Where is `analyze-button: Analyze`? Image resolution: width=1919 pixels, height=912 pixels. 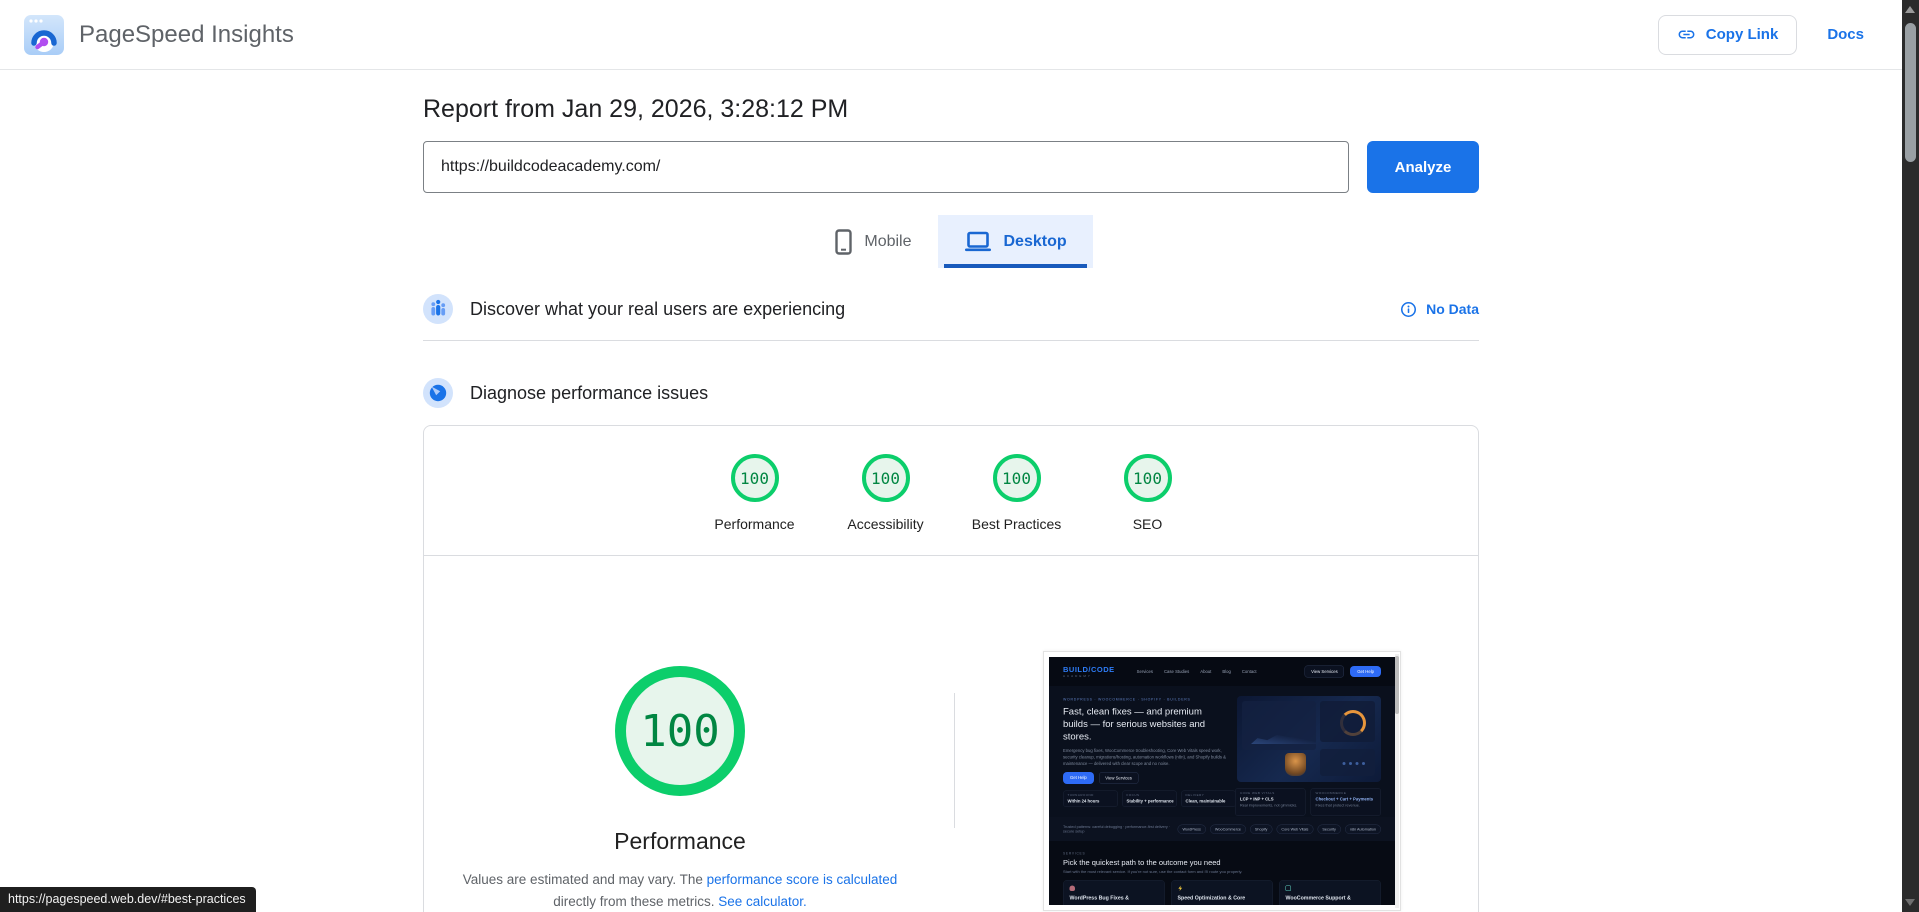 analyze-button: Analyze is located at coordinates (1423, 167).